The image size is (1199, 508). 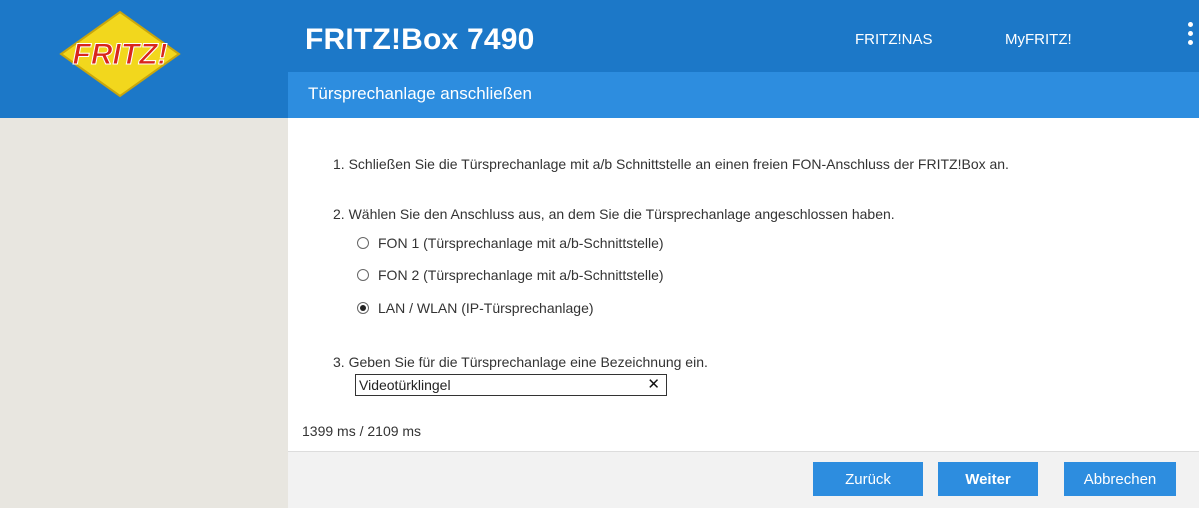 What do you see at coordinates (362, 431) in the screenshot?
I see `timing-text: 1399 ms / 2109 ms` at bounding box center [362, 431].